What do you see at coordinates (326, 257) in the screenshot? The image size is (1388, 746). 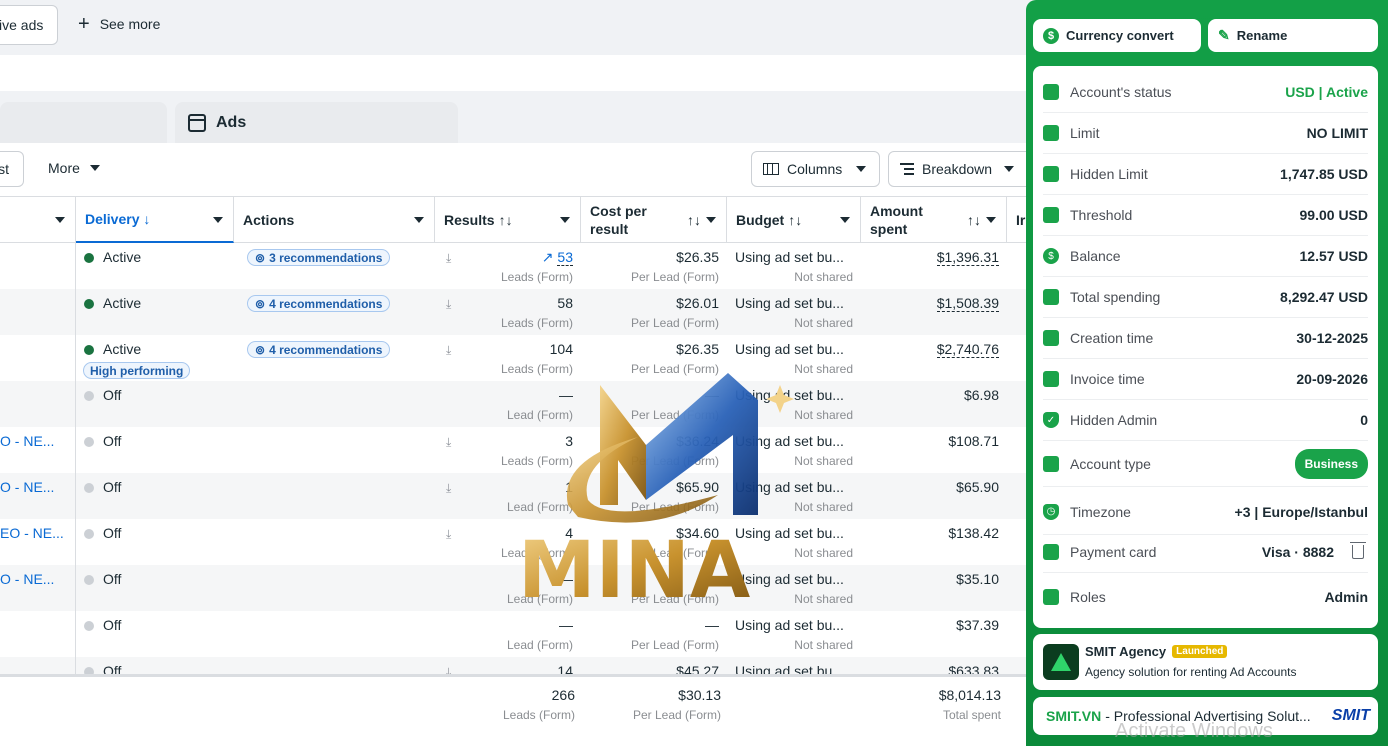 I see `recommendations-label: 3 recommendations` at bounding box center [326, 257].